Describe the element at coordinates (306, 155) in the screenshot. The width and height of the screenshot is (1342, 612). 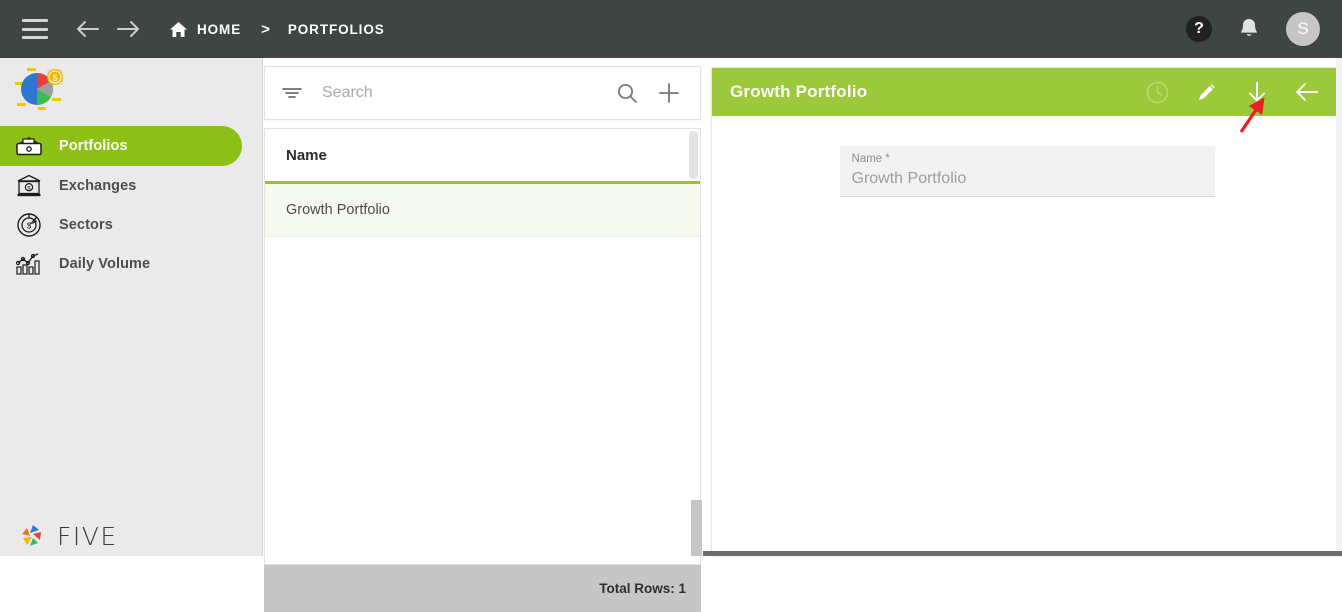
I see `column-header-name: Name` at that location.